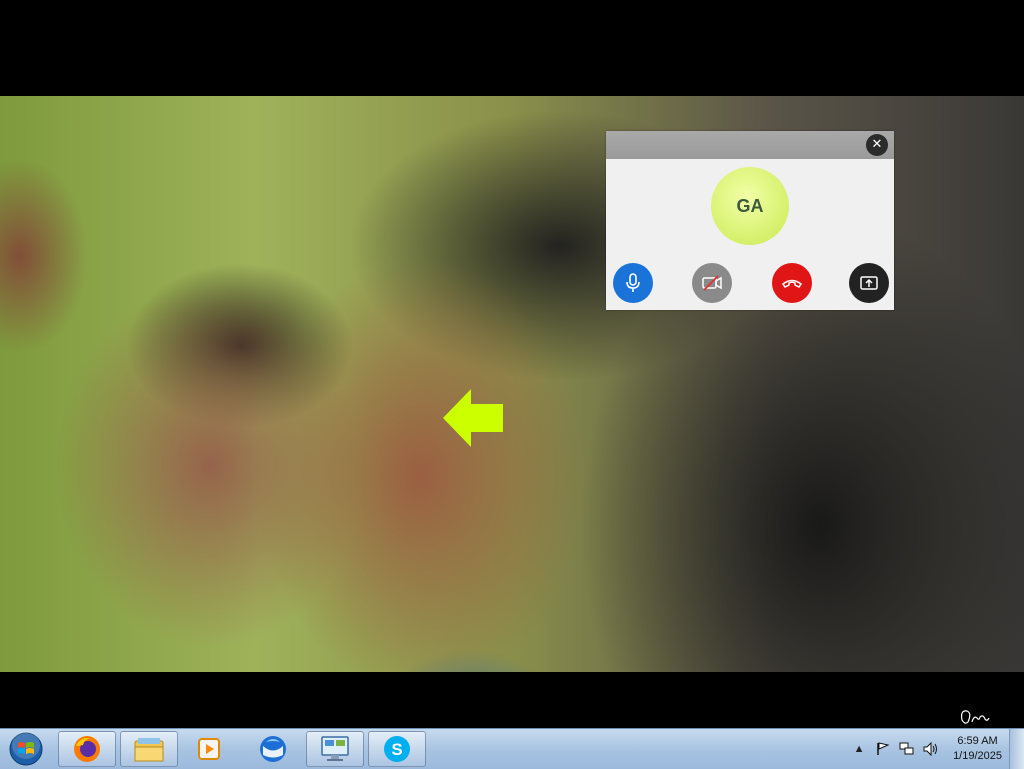 The image size is (1024, 769). I want to click on avatar: GA, so click(750, 206).